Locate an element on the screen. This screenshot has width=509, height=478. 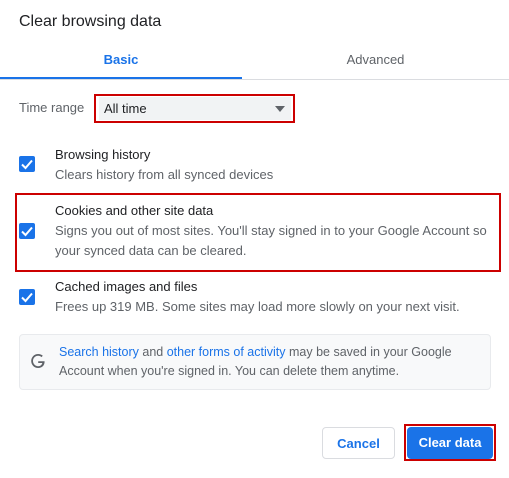
clear-data-button: Clear data is located at coordinates (450, 443).